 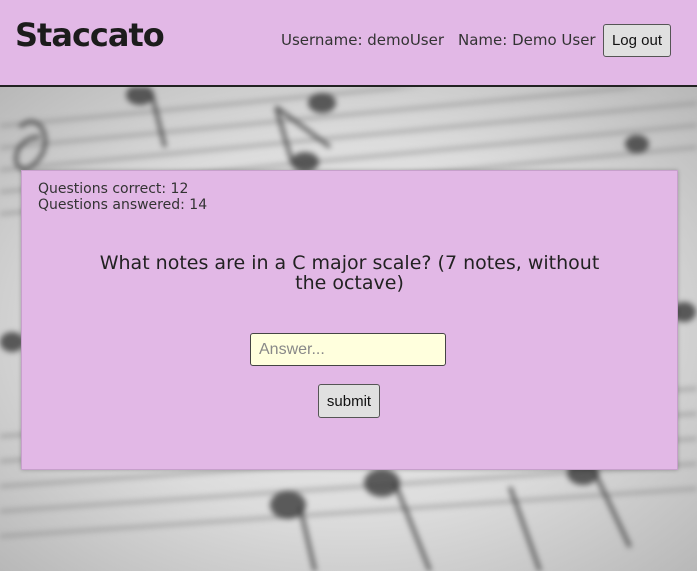 I want to click on username-label: Username: demoUser, so click(x=363, y=40).